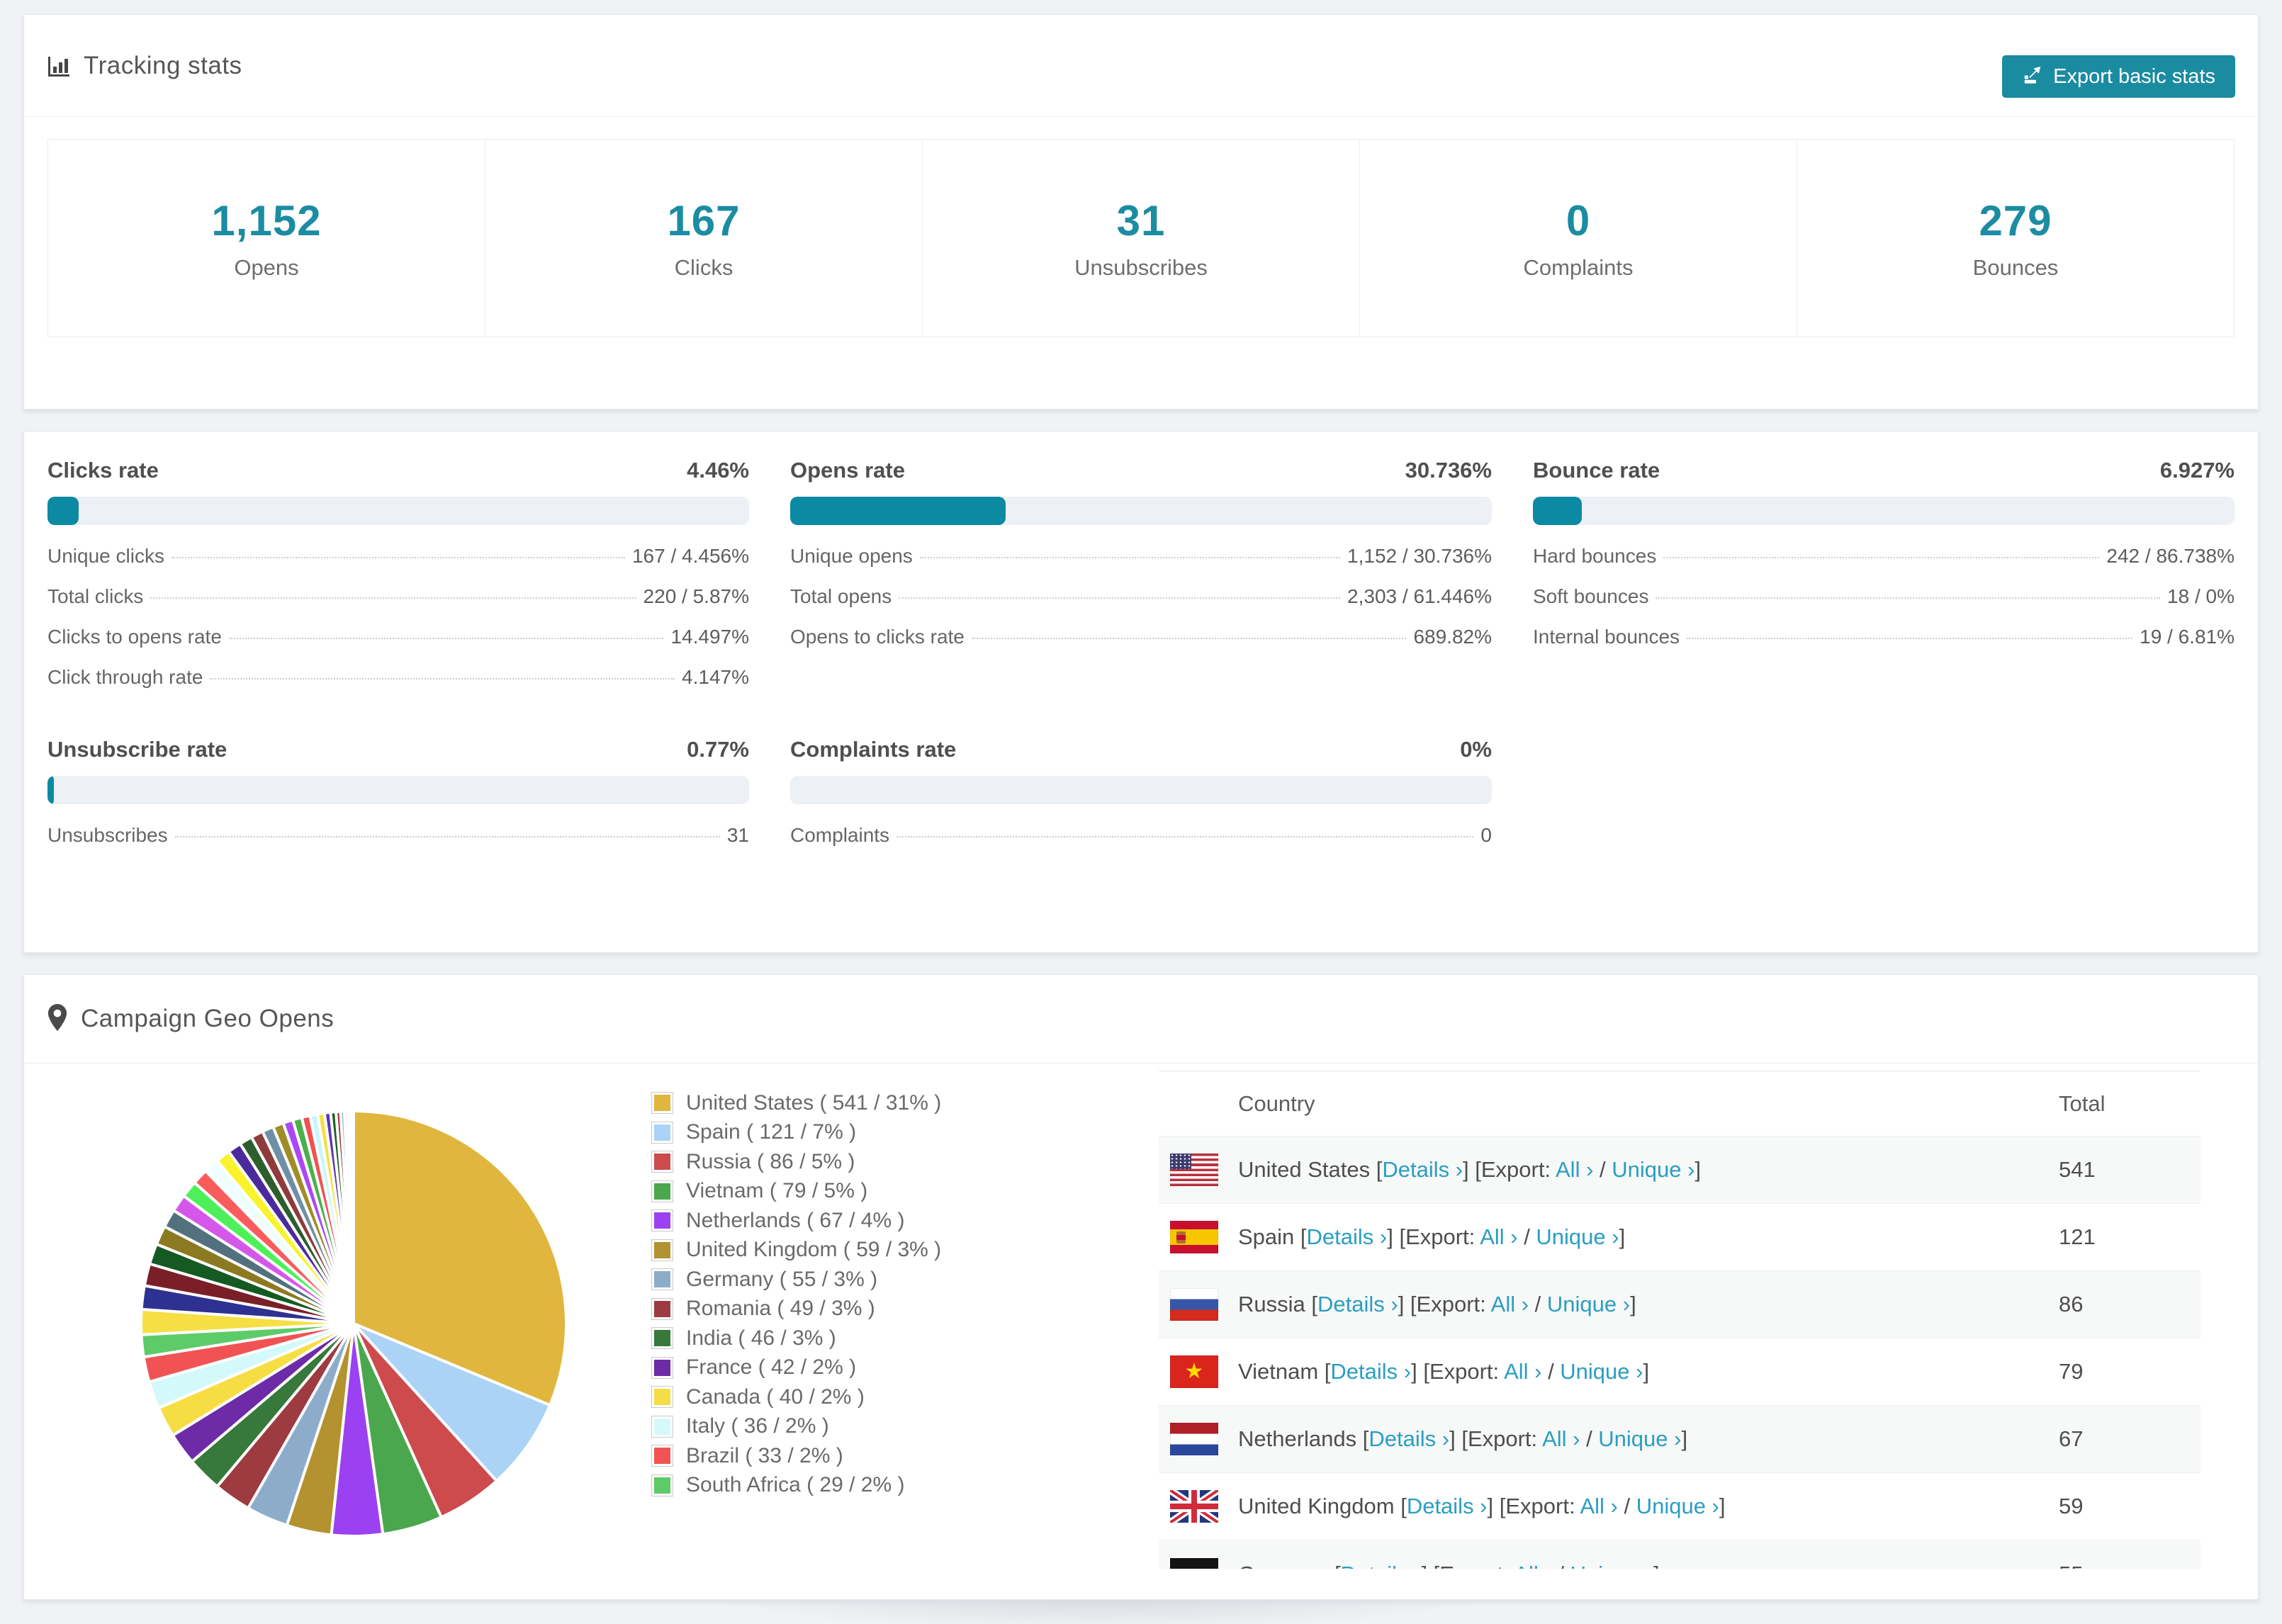 This screenshot has width=2282, height=1624. I want to click on detail-value: 1,152 / 30.736%, so click(1420, 556).